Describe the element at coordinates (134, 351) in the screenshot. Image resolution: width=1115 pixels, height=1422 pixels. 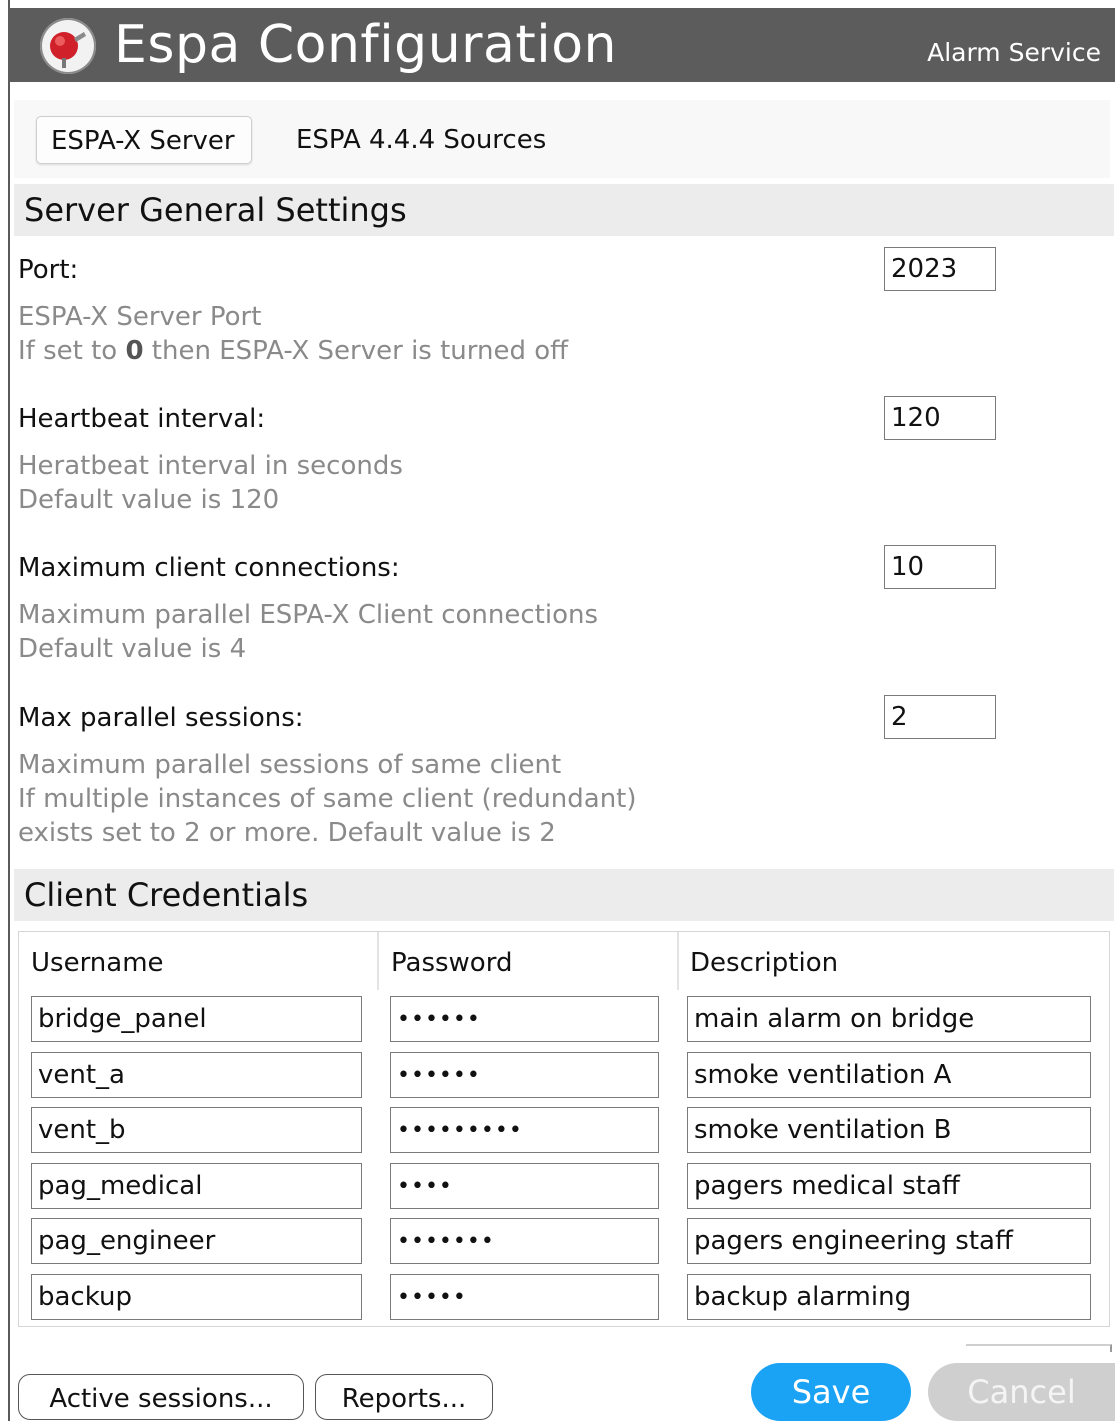
I see `port-hint-bold: 0` at that location.